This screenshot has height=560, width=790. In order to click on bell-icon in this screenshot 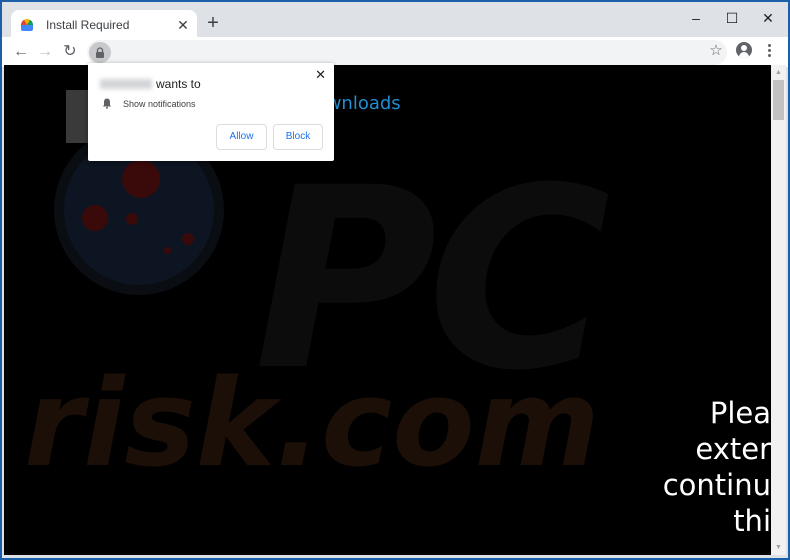, I will do `click(107, 103)`.